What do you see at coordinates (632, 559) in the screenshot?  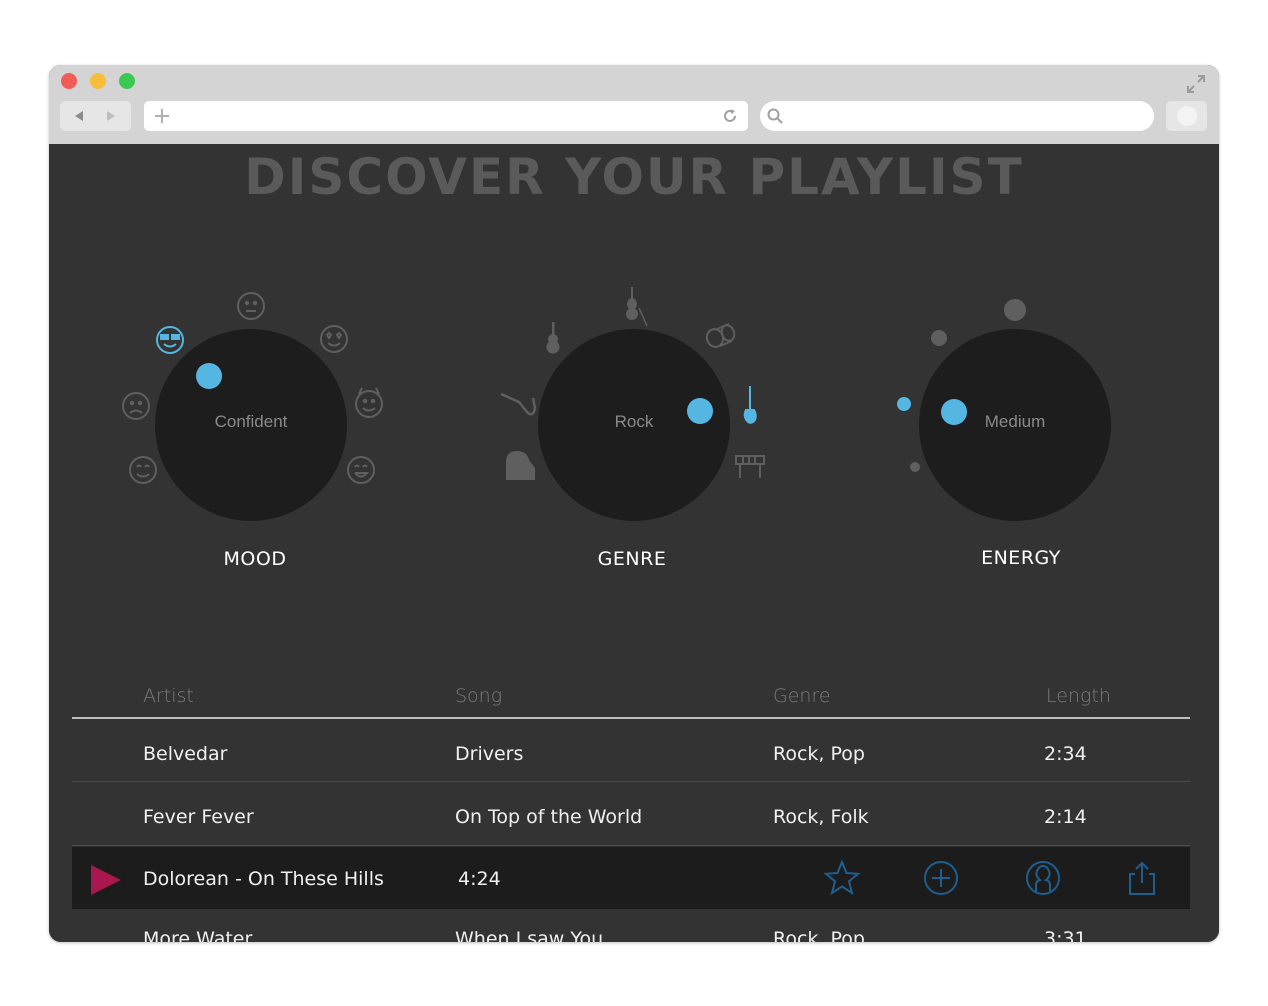 I see `genre-label: GENRE` at bounding box center [632, 559].